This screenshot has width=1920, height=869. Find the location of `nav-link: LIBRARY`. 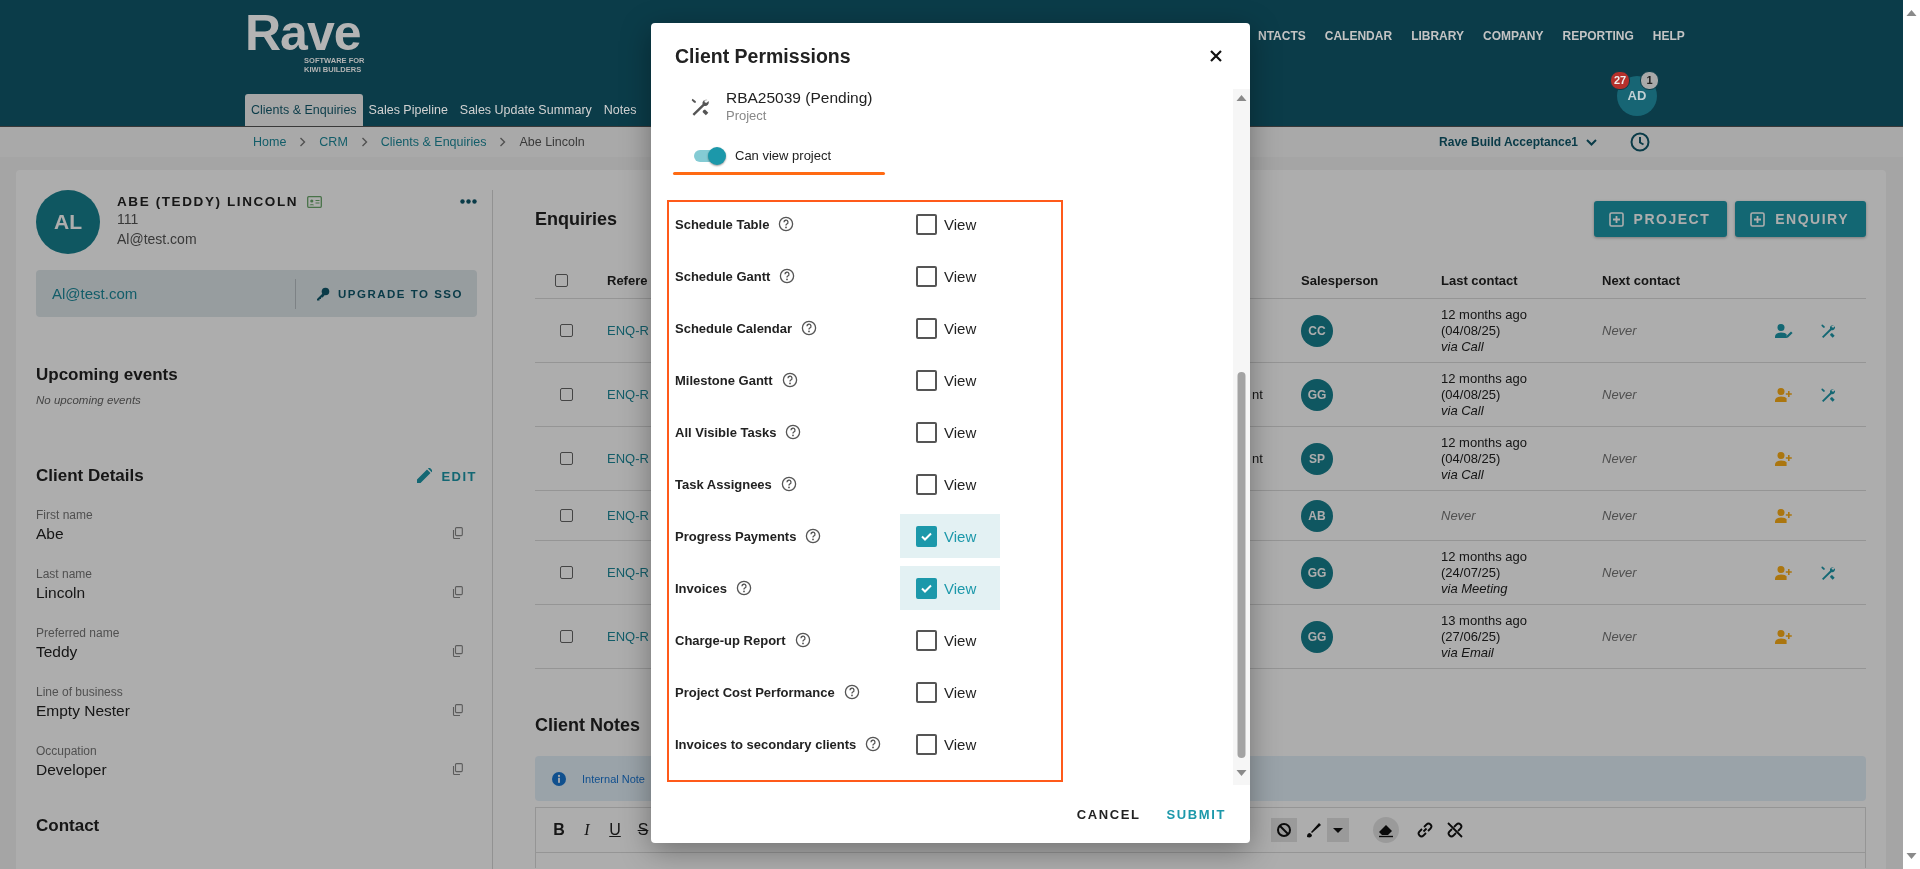

nav-link: LIBRARY is located at coordinates (1437, 36).